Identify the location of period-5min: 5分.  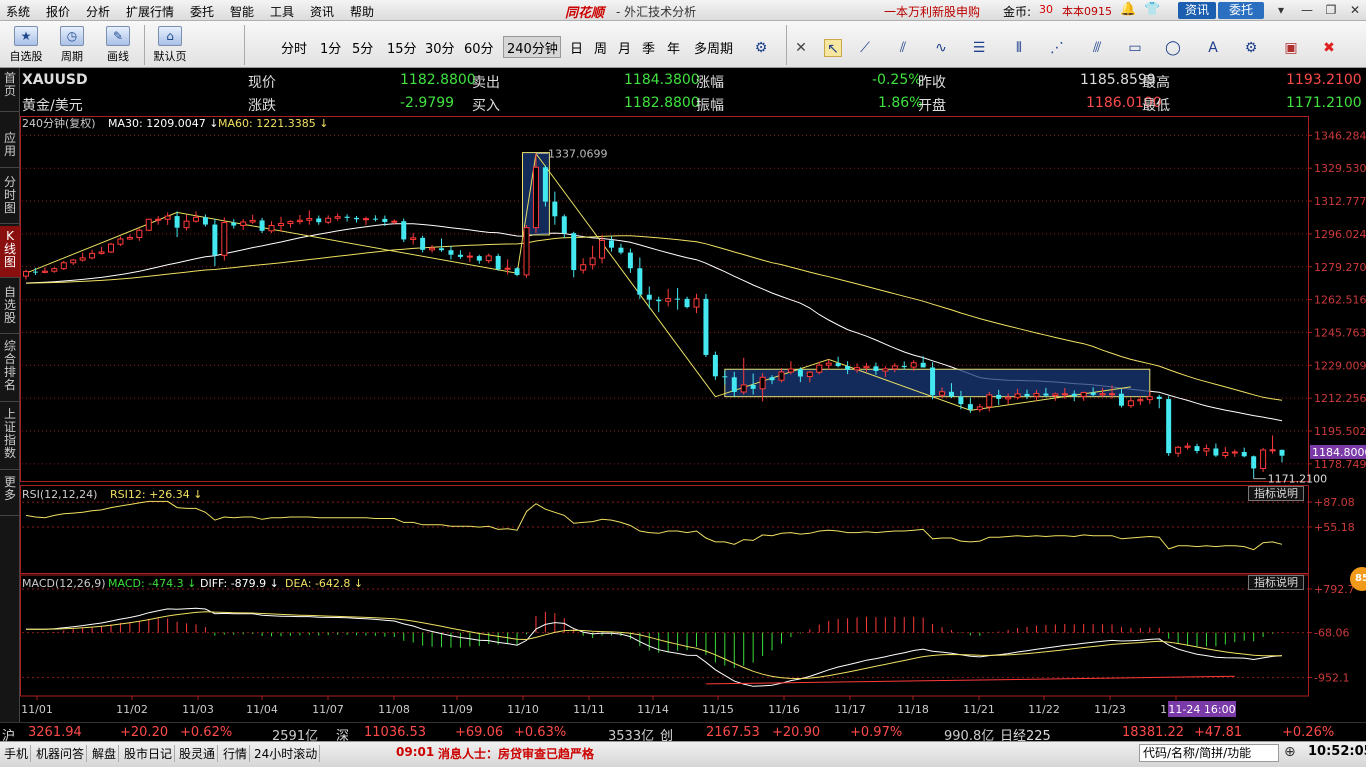
(362, 47).